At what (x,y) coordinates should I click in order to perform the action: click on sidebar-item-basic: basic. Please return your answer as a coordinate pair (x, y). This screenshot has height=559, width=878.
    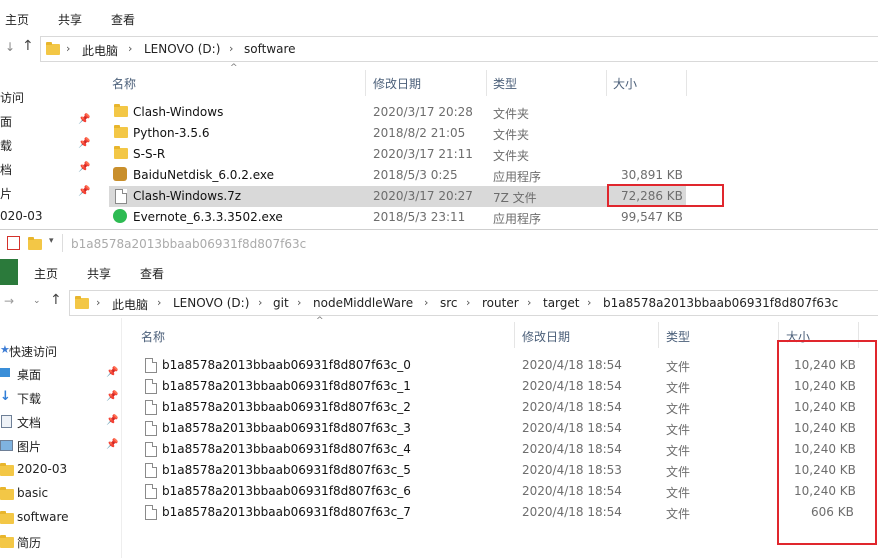
    Looking at the image, I should click on (32, 493).